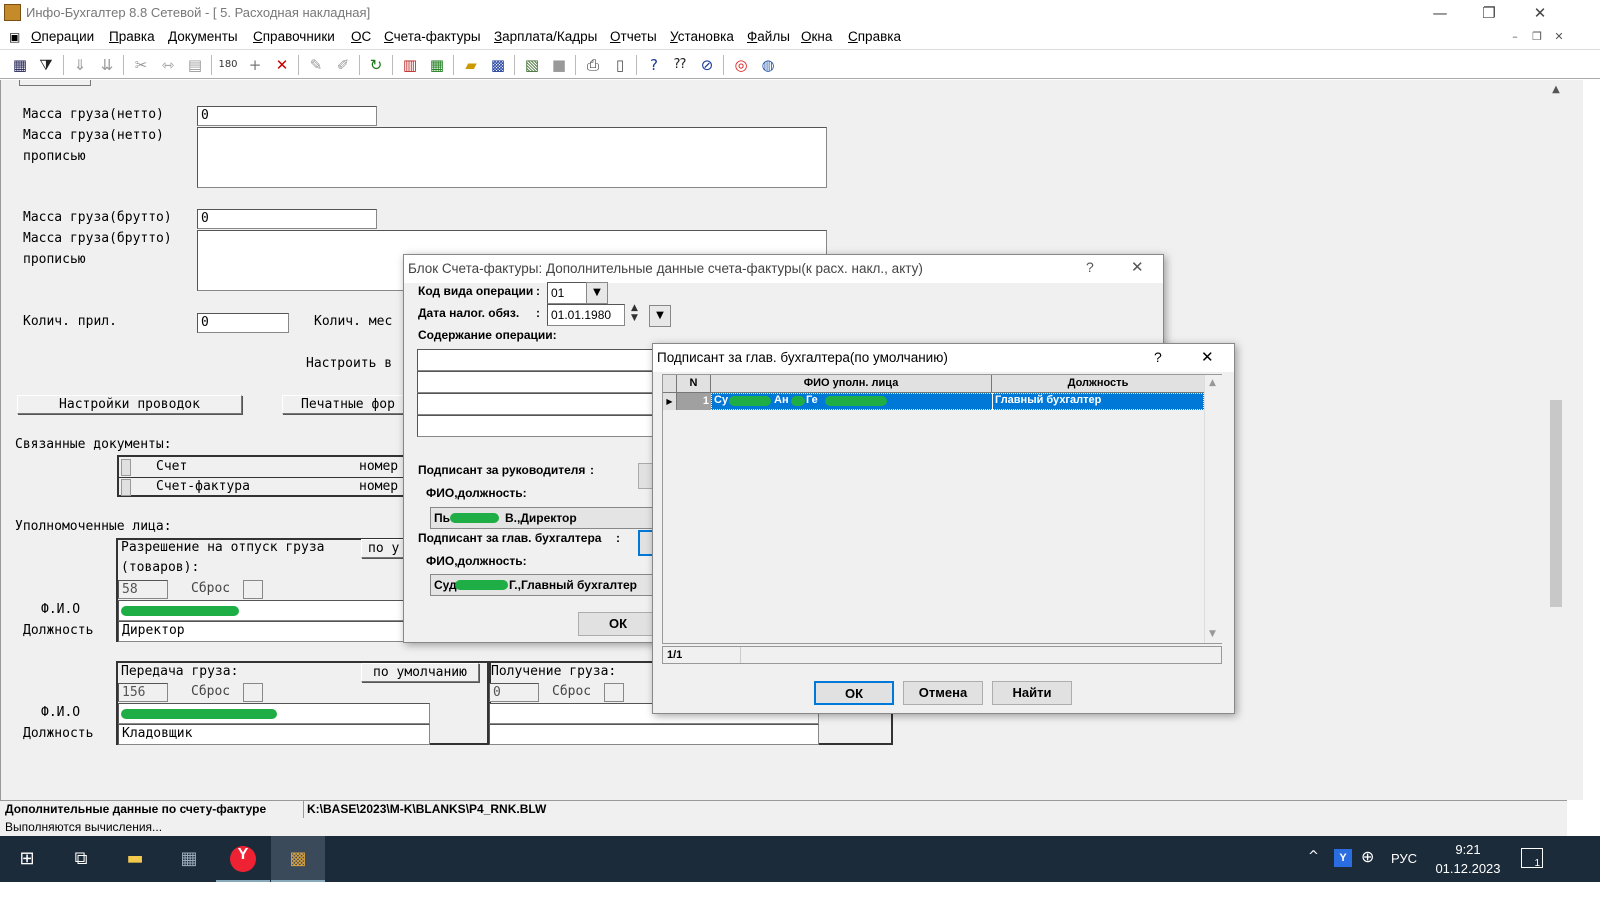  I want to click on sort-desc-icon: ⇊, so click(107, 65).